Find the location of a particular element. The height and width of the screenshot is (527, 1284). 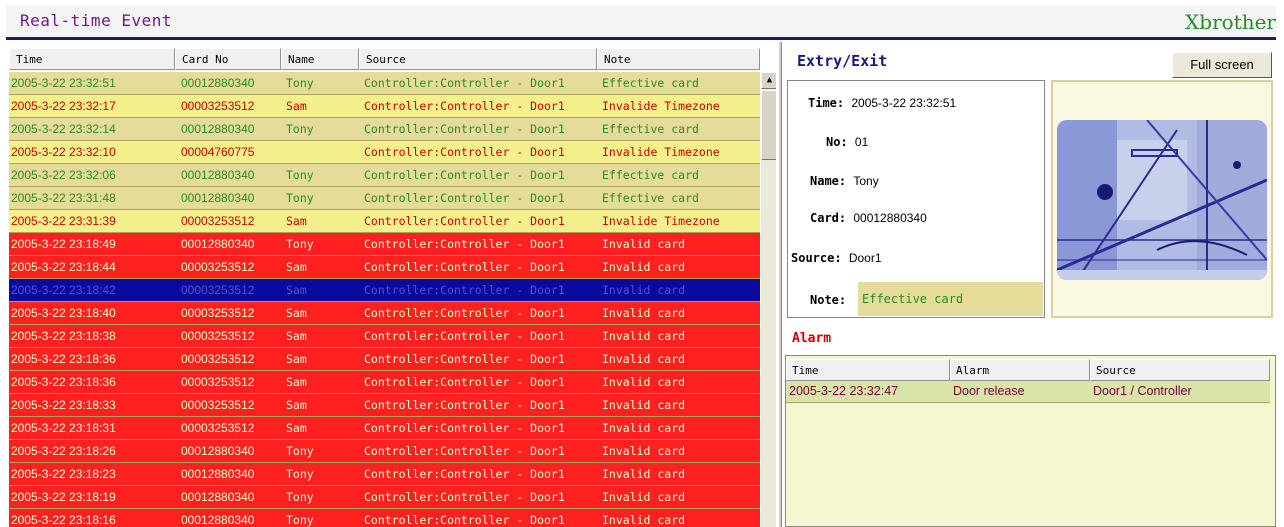

cell-time: 2005-3-22 23:32:14 is located at coordinates (63, 129).